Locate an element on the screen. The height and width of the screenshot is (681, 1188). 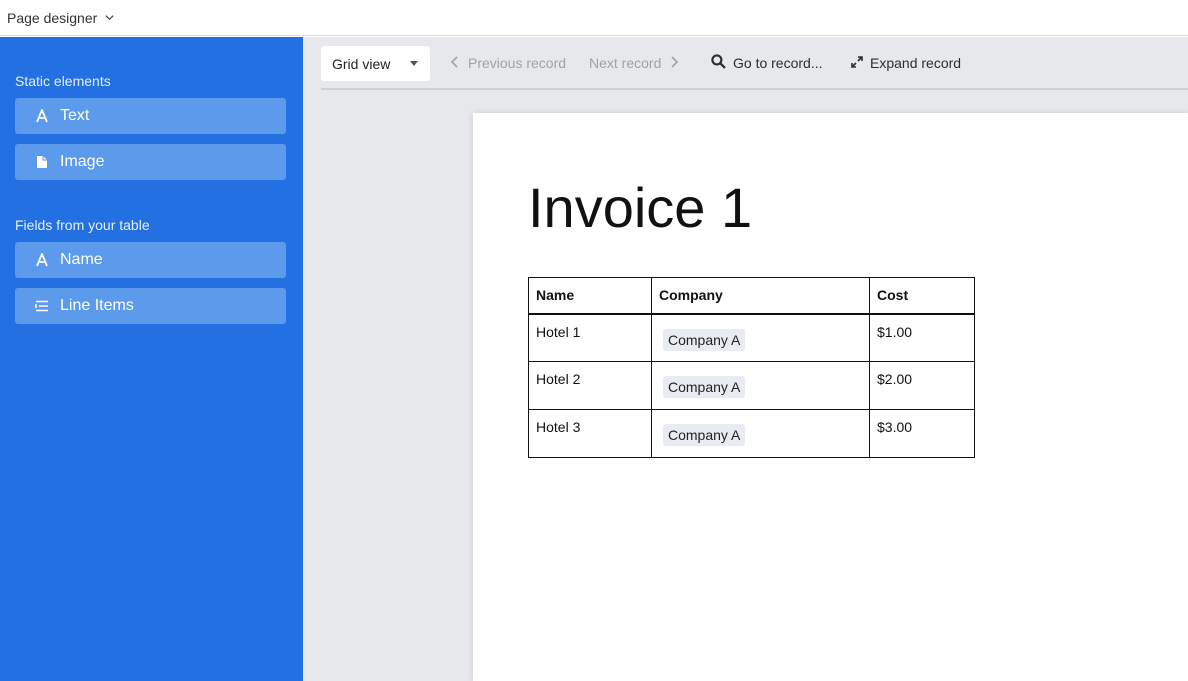
column-header-company: Company is located at coordinates (760, 296).